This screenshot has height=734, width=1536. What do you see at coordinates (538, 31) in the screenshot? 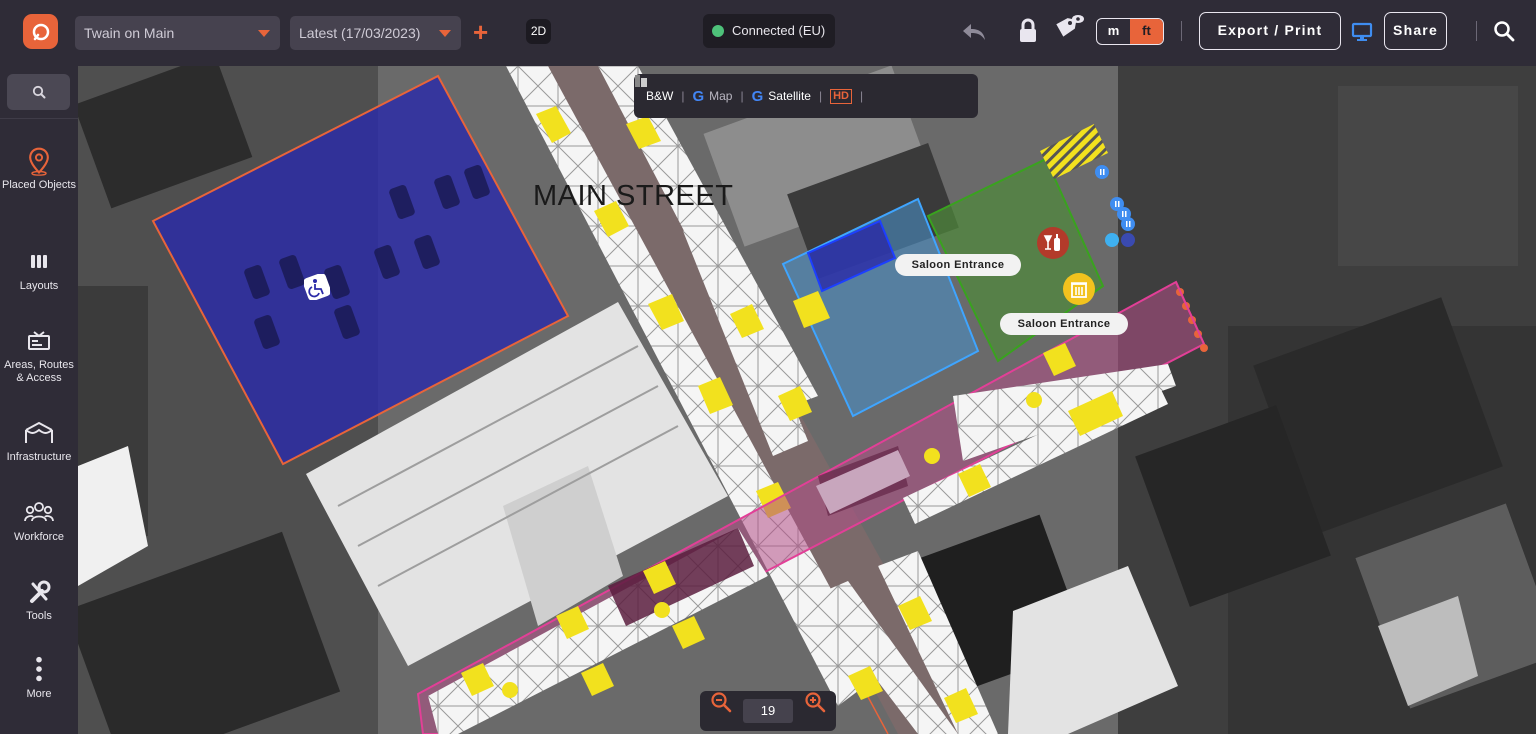
I see `view-mode-toggle: 2D` at bounding box center [538, 31].